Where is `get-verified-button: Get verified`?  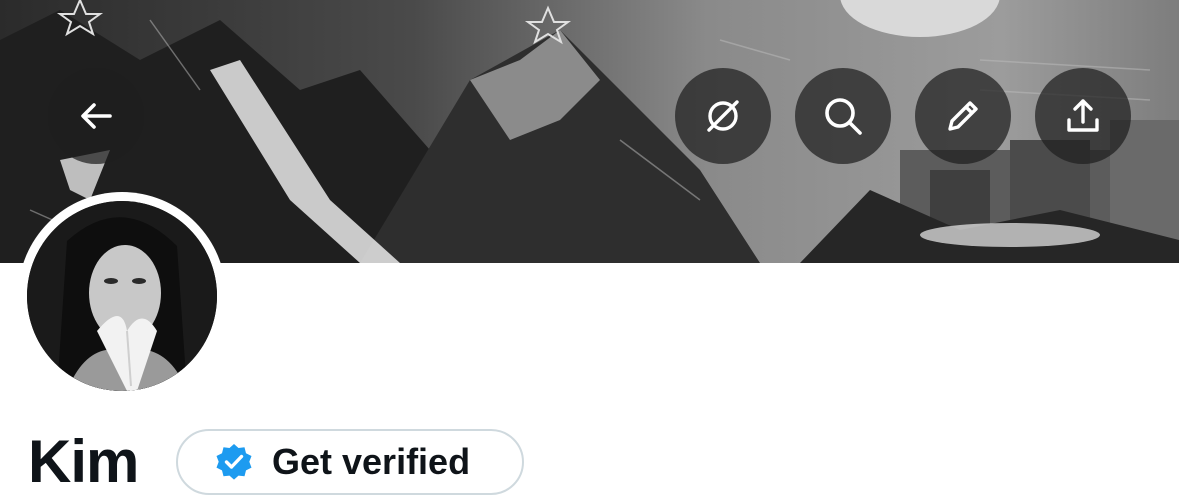 get-verified-button: Get verified is located at coordinates (350, 462).